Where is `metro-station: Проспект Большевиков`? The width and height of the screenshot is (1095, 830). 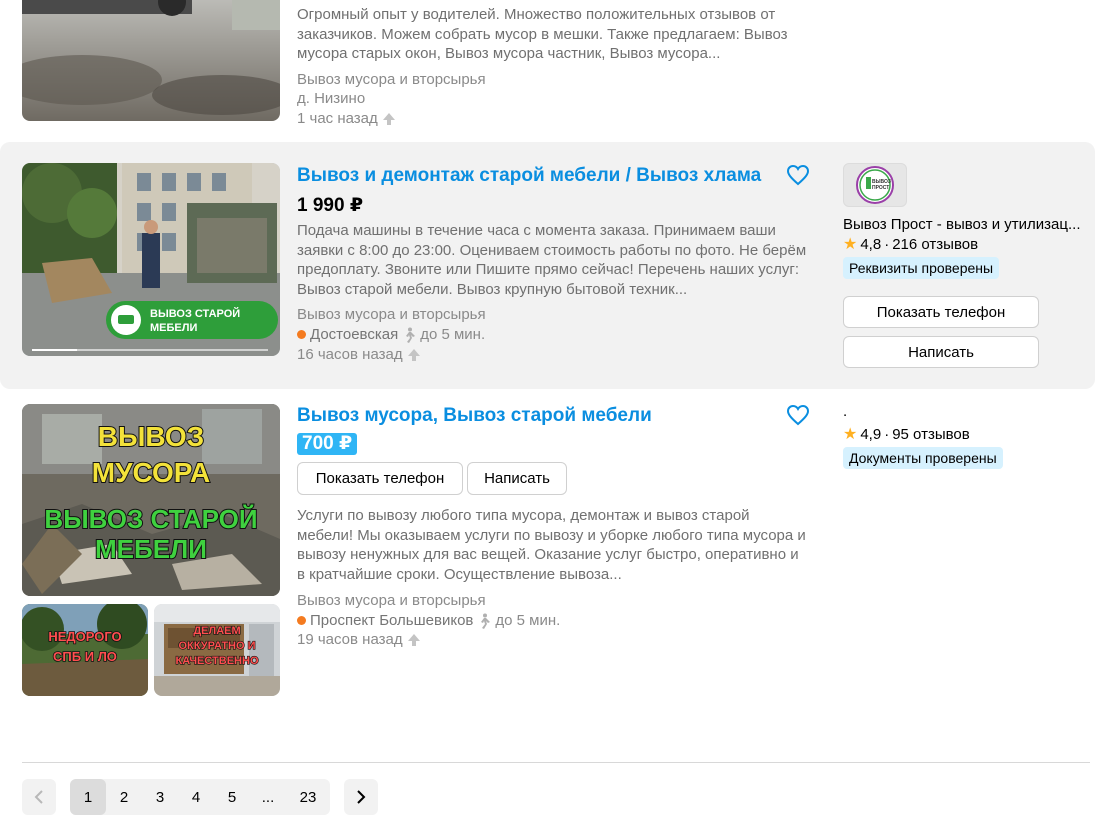 metro-station: Проспект Большевиков is located at coordinates (392, 620).